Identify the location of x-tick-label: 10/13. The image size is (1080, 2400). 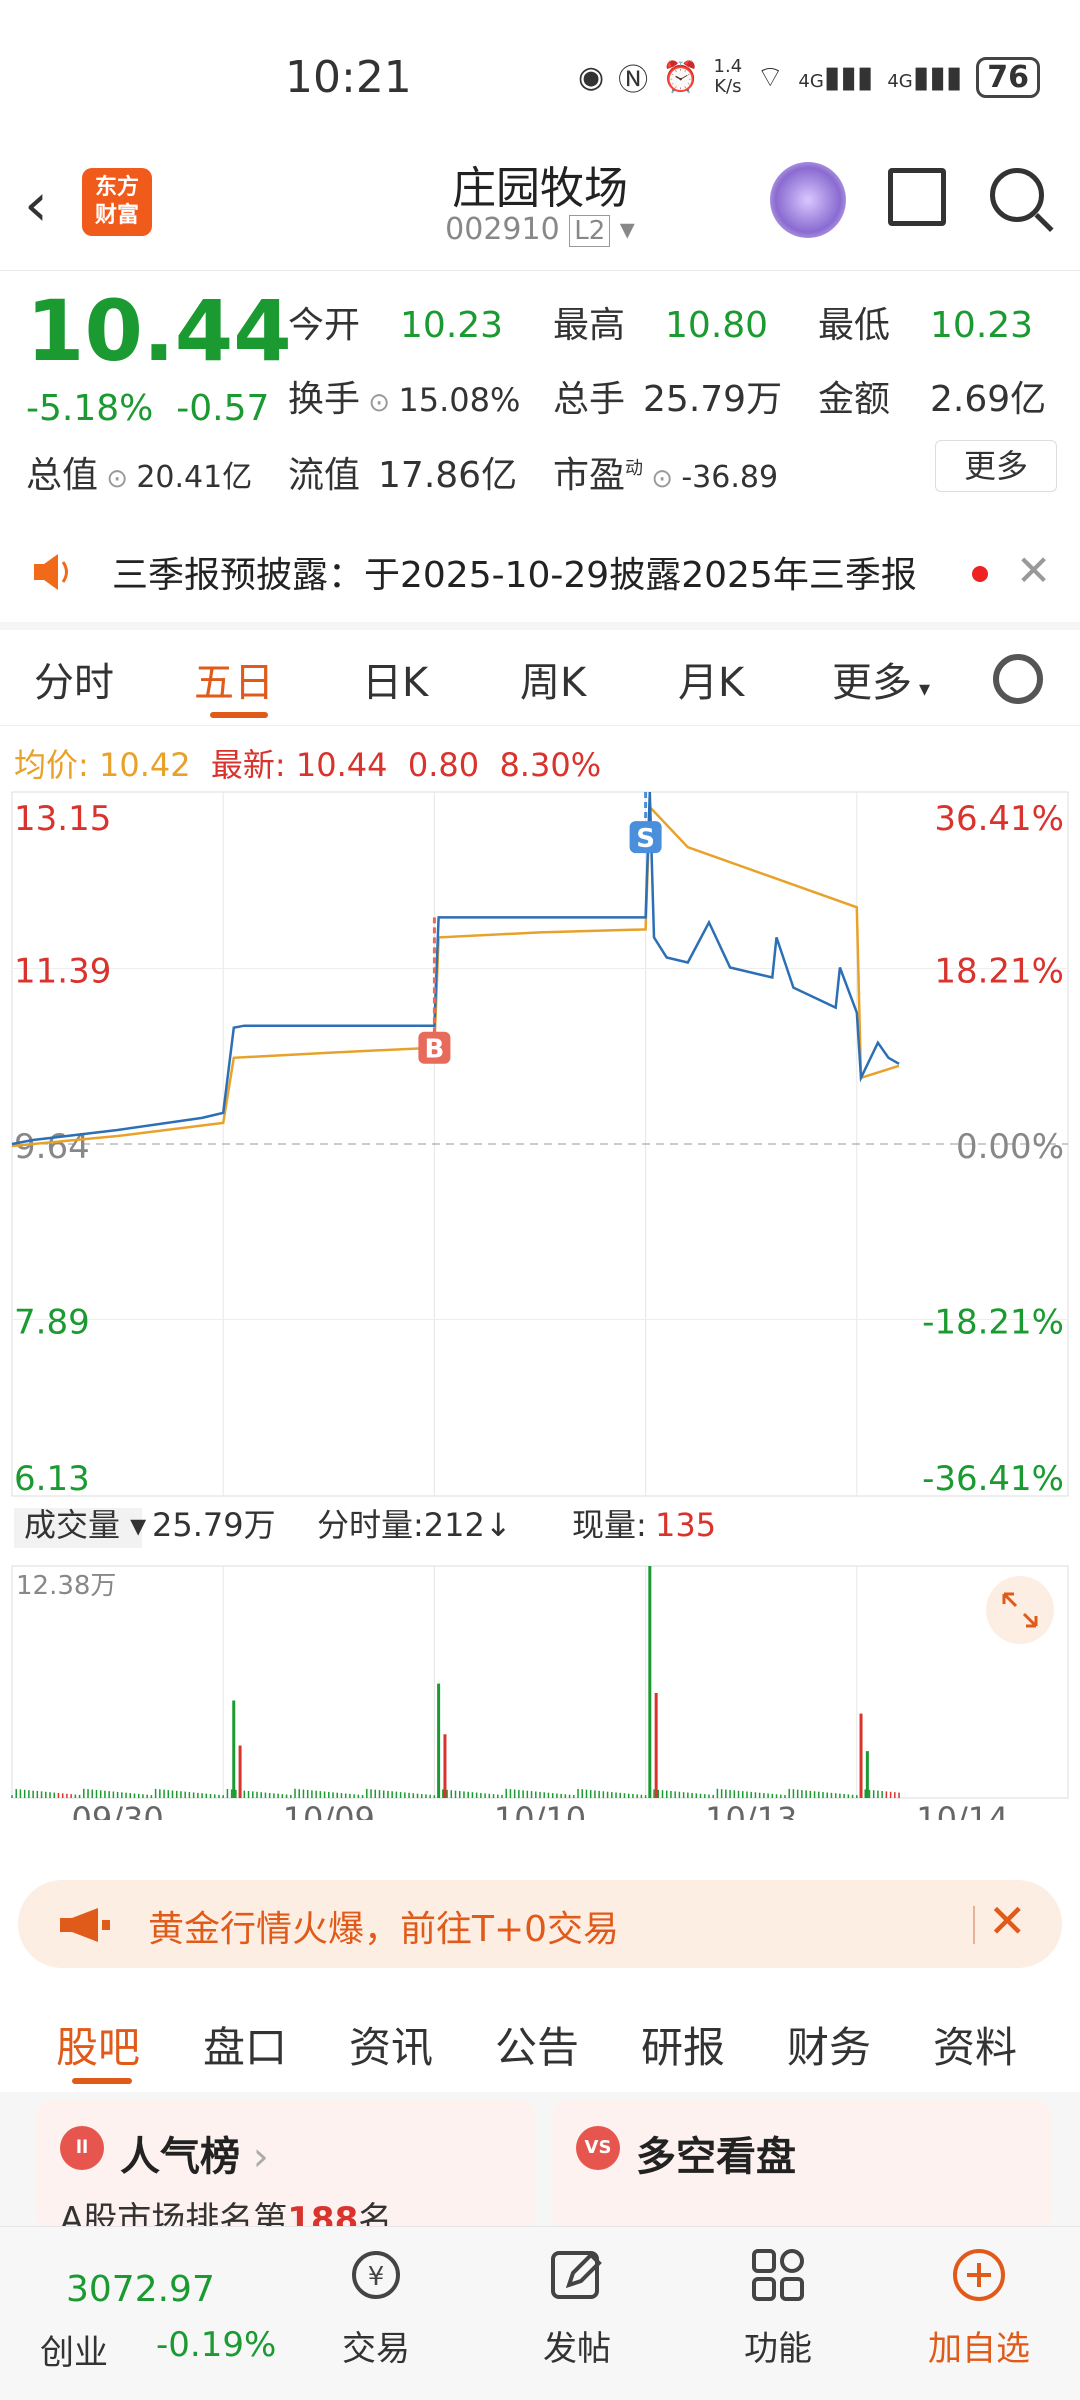
(751, 1810).